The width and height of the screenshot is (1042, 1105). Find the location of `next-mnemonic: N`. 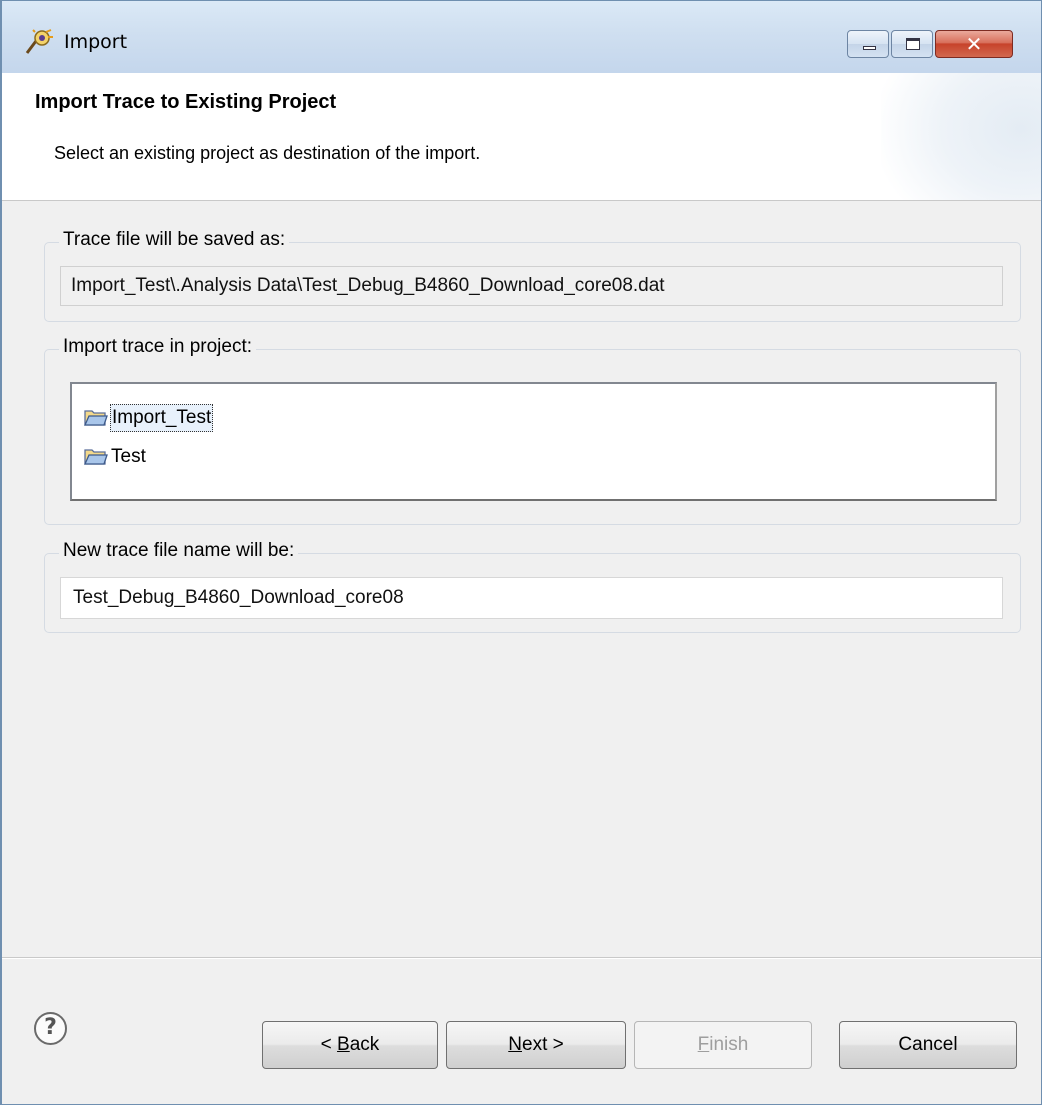

next-mnemonic: N is located at coordinates (515, 1044).